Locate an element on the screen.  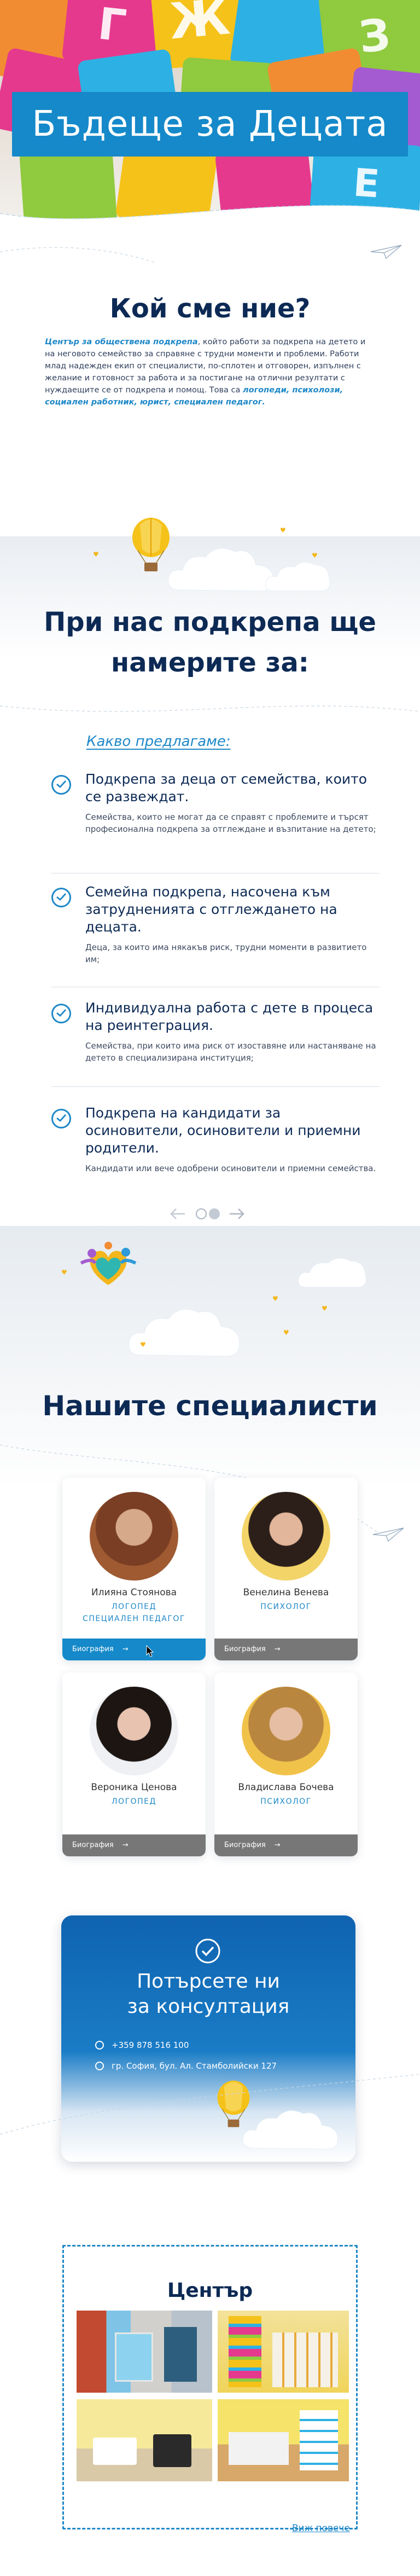
contact-phone-text: +359 878 516 100 is located at coordinates (150, 2045).